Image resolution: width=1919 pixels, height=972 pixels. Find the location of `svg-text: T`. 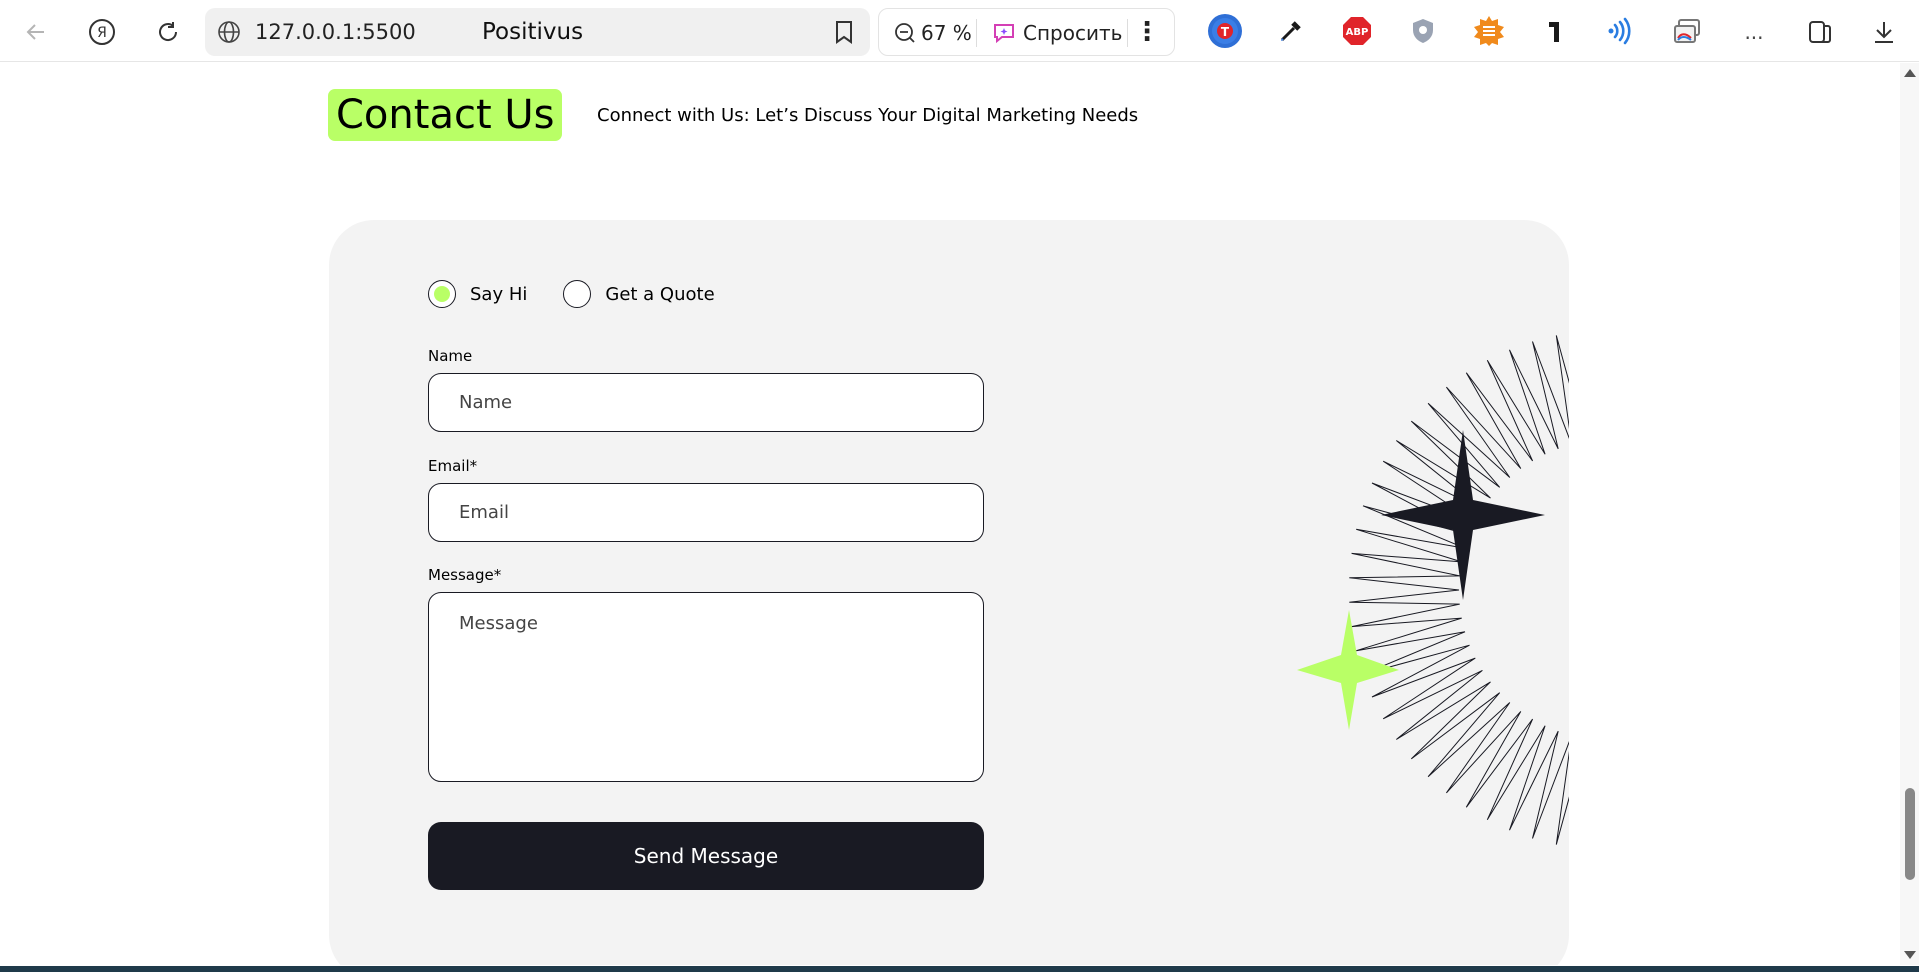

svg-text: T is located at coordinates (1225, 32).